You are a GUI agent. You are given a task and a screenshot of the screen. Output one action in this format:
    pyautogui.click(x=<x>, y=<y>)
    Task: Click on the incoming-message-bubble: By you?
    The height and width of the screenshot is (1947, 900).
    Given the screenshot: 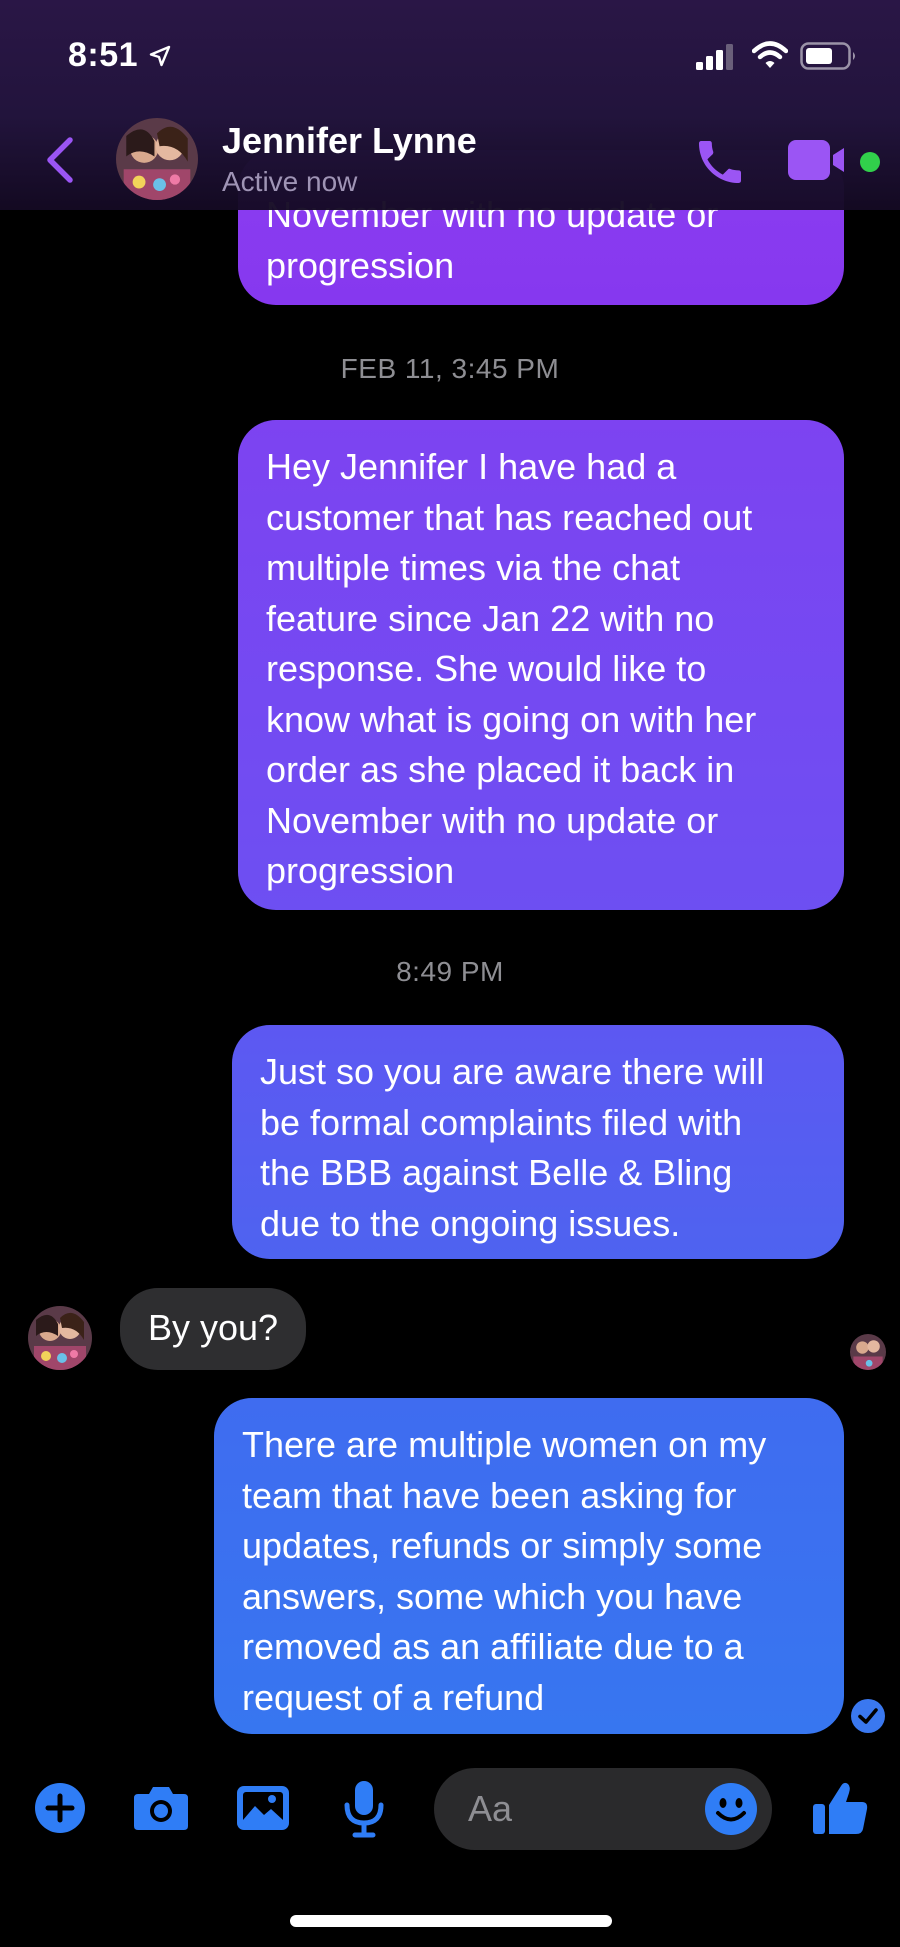 What is the action you would take?
    pyautogui.click(x=213, y=1329)
    